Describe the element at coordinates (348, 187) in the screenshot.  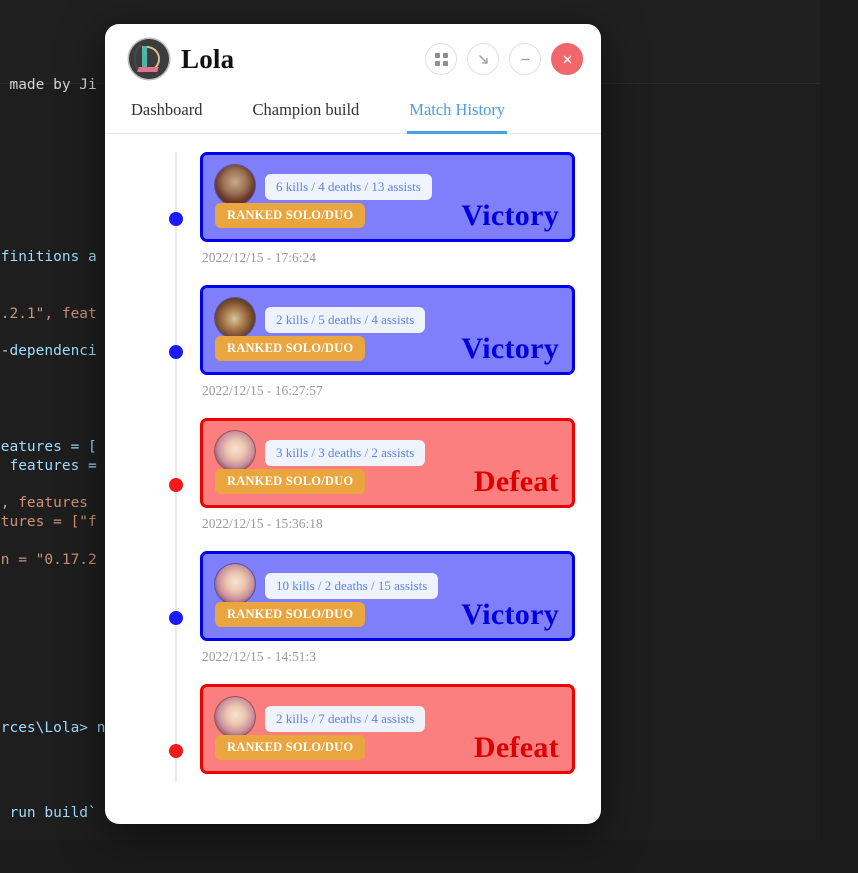
I see `kda-badge: 6 kills / 4 deaths / 13 assists` at that location.